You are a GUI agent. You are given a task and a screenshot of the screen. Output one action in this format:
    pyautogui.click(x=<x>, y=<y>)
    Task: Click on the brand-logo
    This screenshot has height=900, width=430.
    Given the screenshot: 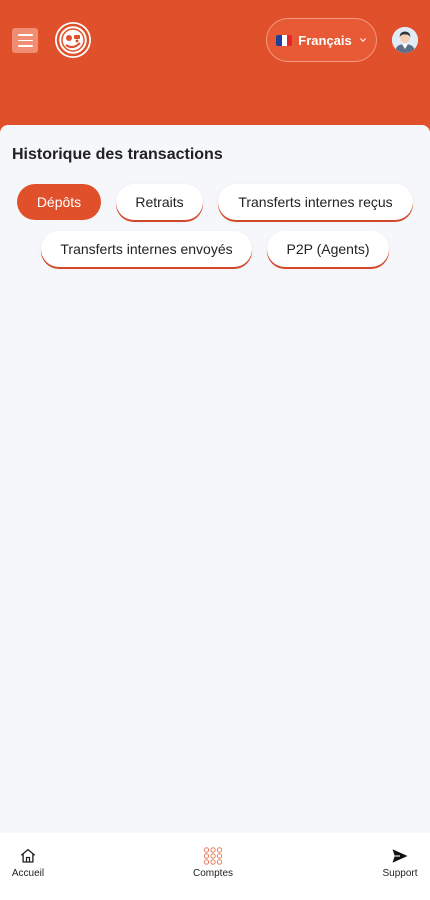 What is the action you would take?
    pyautogui.click(x=73, y=40)
    